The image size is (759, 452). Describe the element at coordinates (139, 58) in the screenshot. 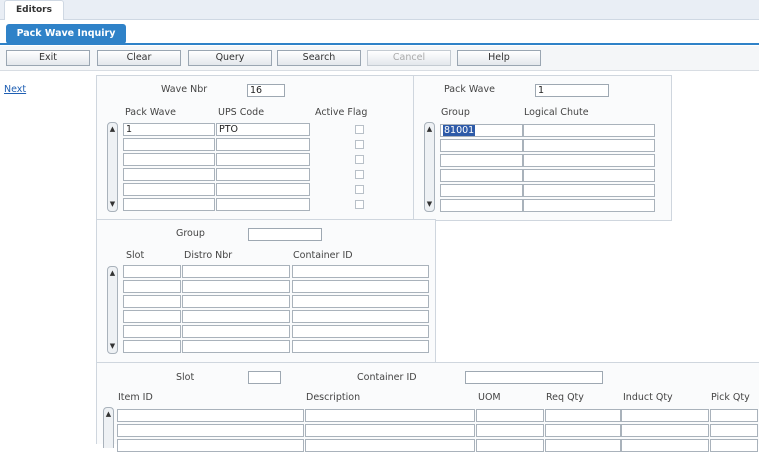

I see `clear-button: Clear` at that location.